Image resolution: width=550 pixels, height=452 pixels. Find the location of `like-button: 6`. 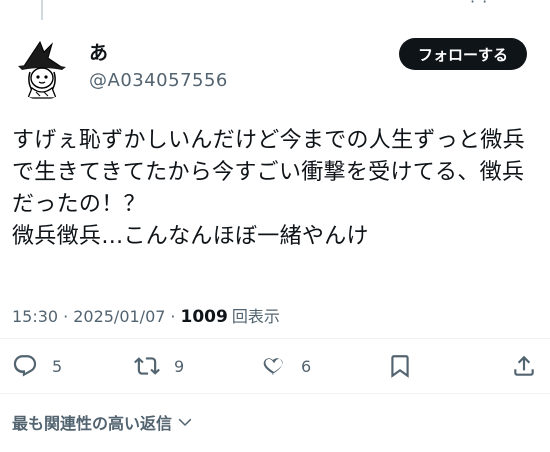

like-button: 6 is located at coordinates (286, 366).